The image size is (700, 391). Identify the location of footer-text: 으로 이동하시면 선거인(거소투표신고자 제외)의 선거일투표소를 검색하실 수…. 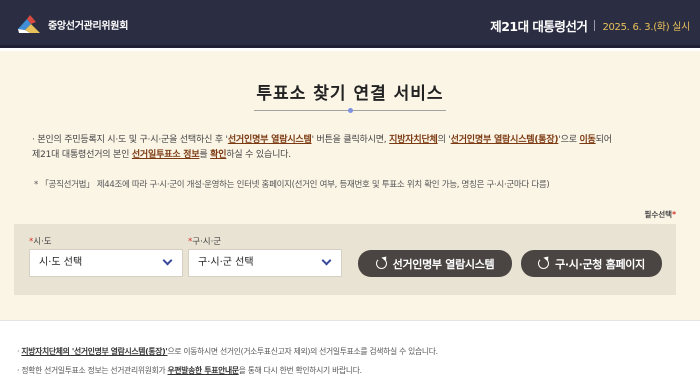
(302, 351).